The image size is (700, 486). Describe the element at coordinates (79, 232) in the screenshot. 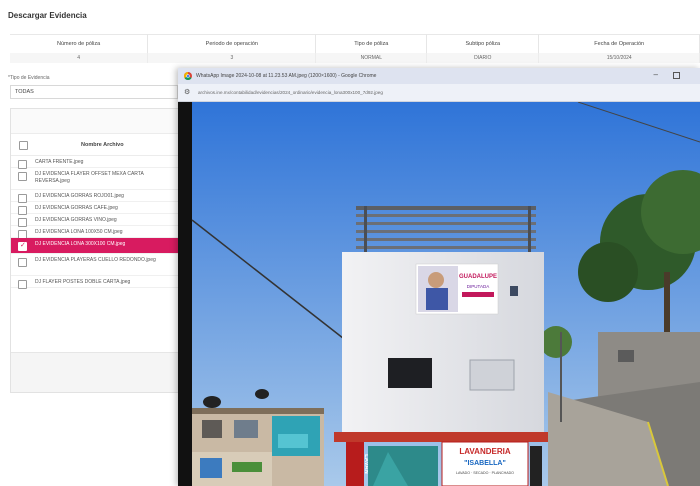

I see `file-name: DJ EVIDENCIA LONA 100X50 CM.jpeg` at that location.